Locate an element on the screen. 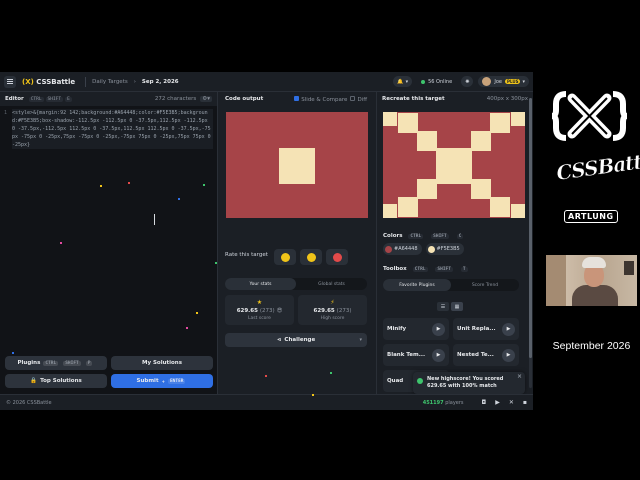  diff-toggle: Diff is located at coordinates (358, 99).